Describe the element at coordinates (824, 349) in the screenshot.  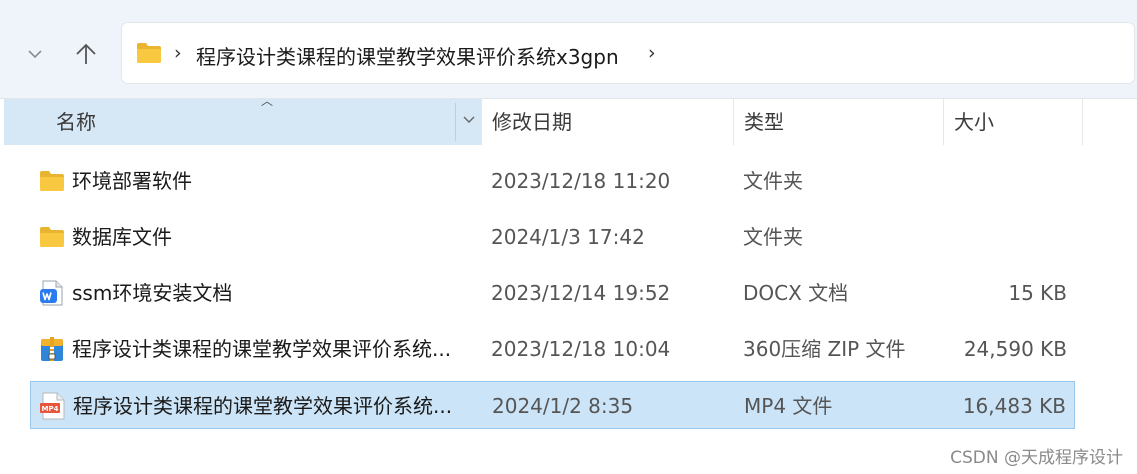
I see `file-type: 360压缩 ZIP 文件` at that location.